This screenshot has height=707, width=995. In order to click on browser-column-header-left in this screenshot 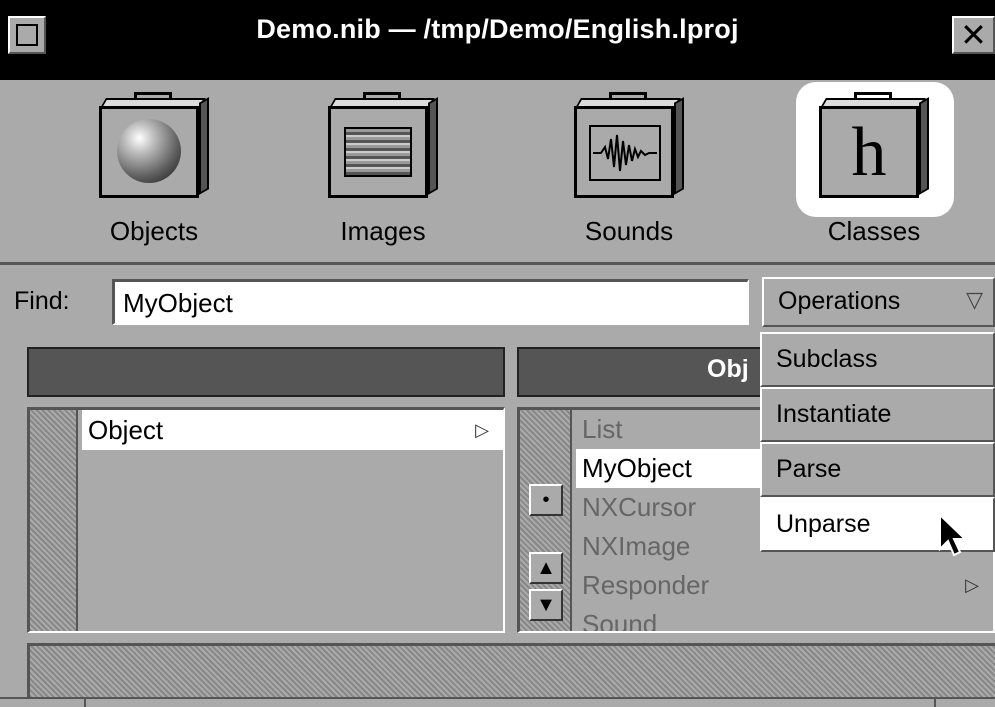, I will do `click(266, 372)`.